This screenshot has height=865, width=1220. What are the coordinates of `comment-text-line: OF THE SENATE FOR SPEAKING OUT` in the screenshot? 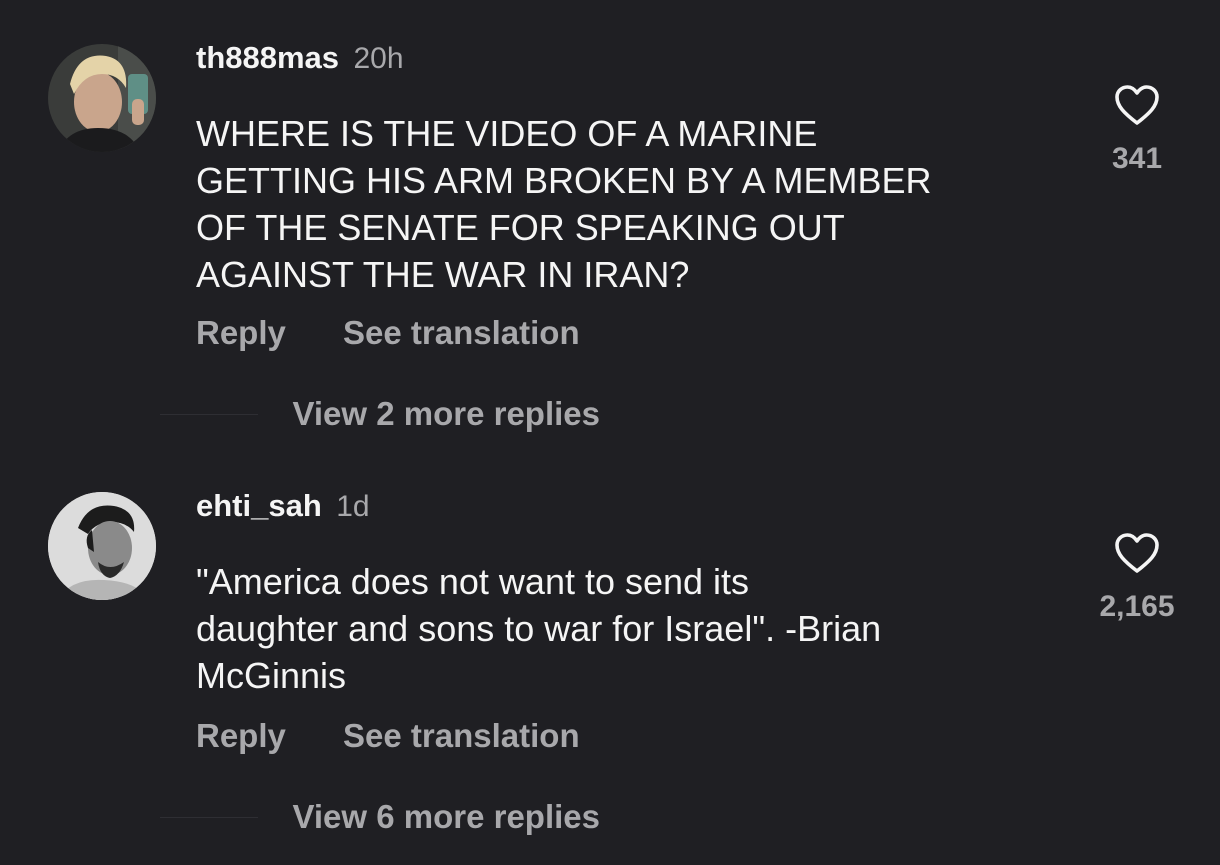 It's located at (520, 227).